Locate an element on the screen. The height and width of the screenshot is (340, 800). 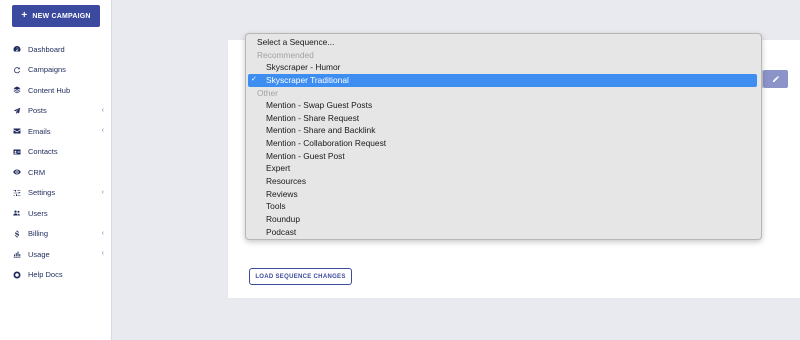
sidebar-item-label: Posts is located at coordinates (37, 111).